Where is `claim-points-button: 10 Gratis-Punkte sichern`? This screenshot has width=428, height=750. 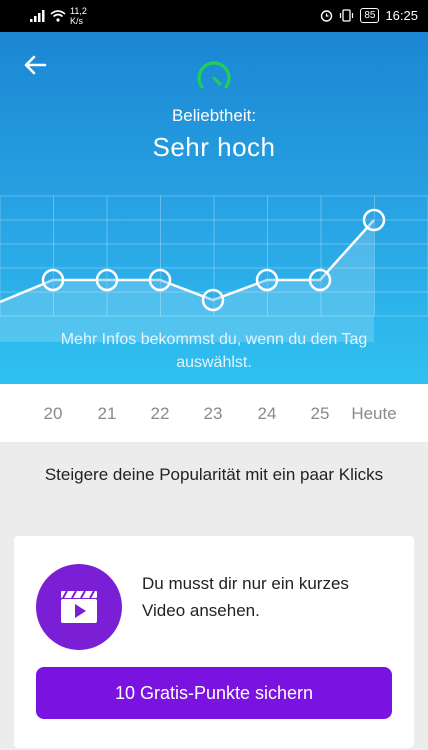 claim-points-button: 10 Gratis-Punkte sichern is located at coordinates (214, 693).